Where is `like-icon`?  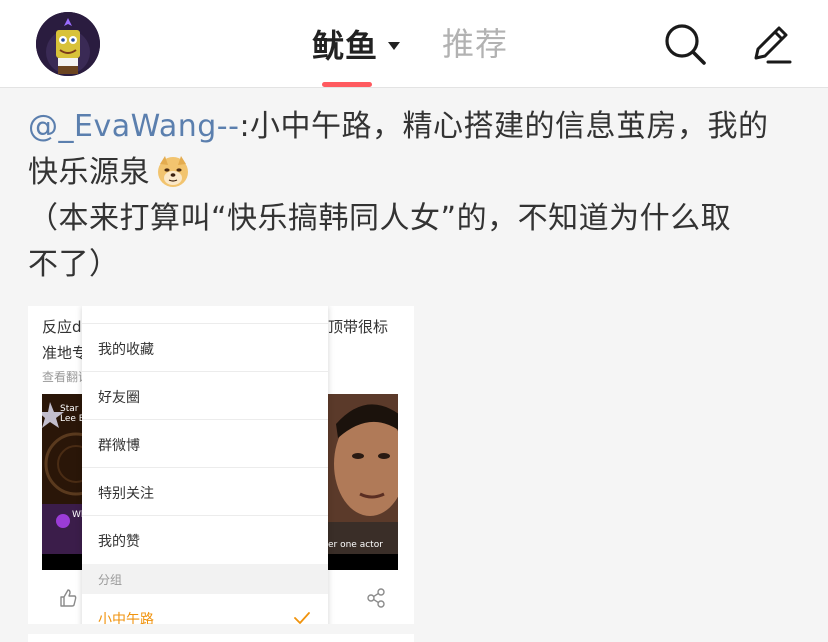
like-icon is located at coordinates (68, 598).